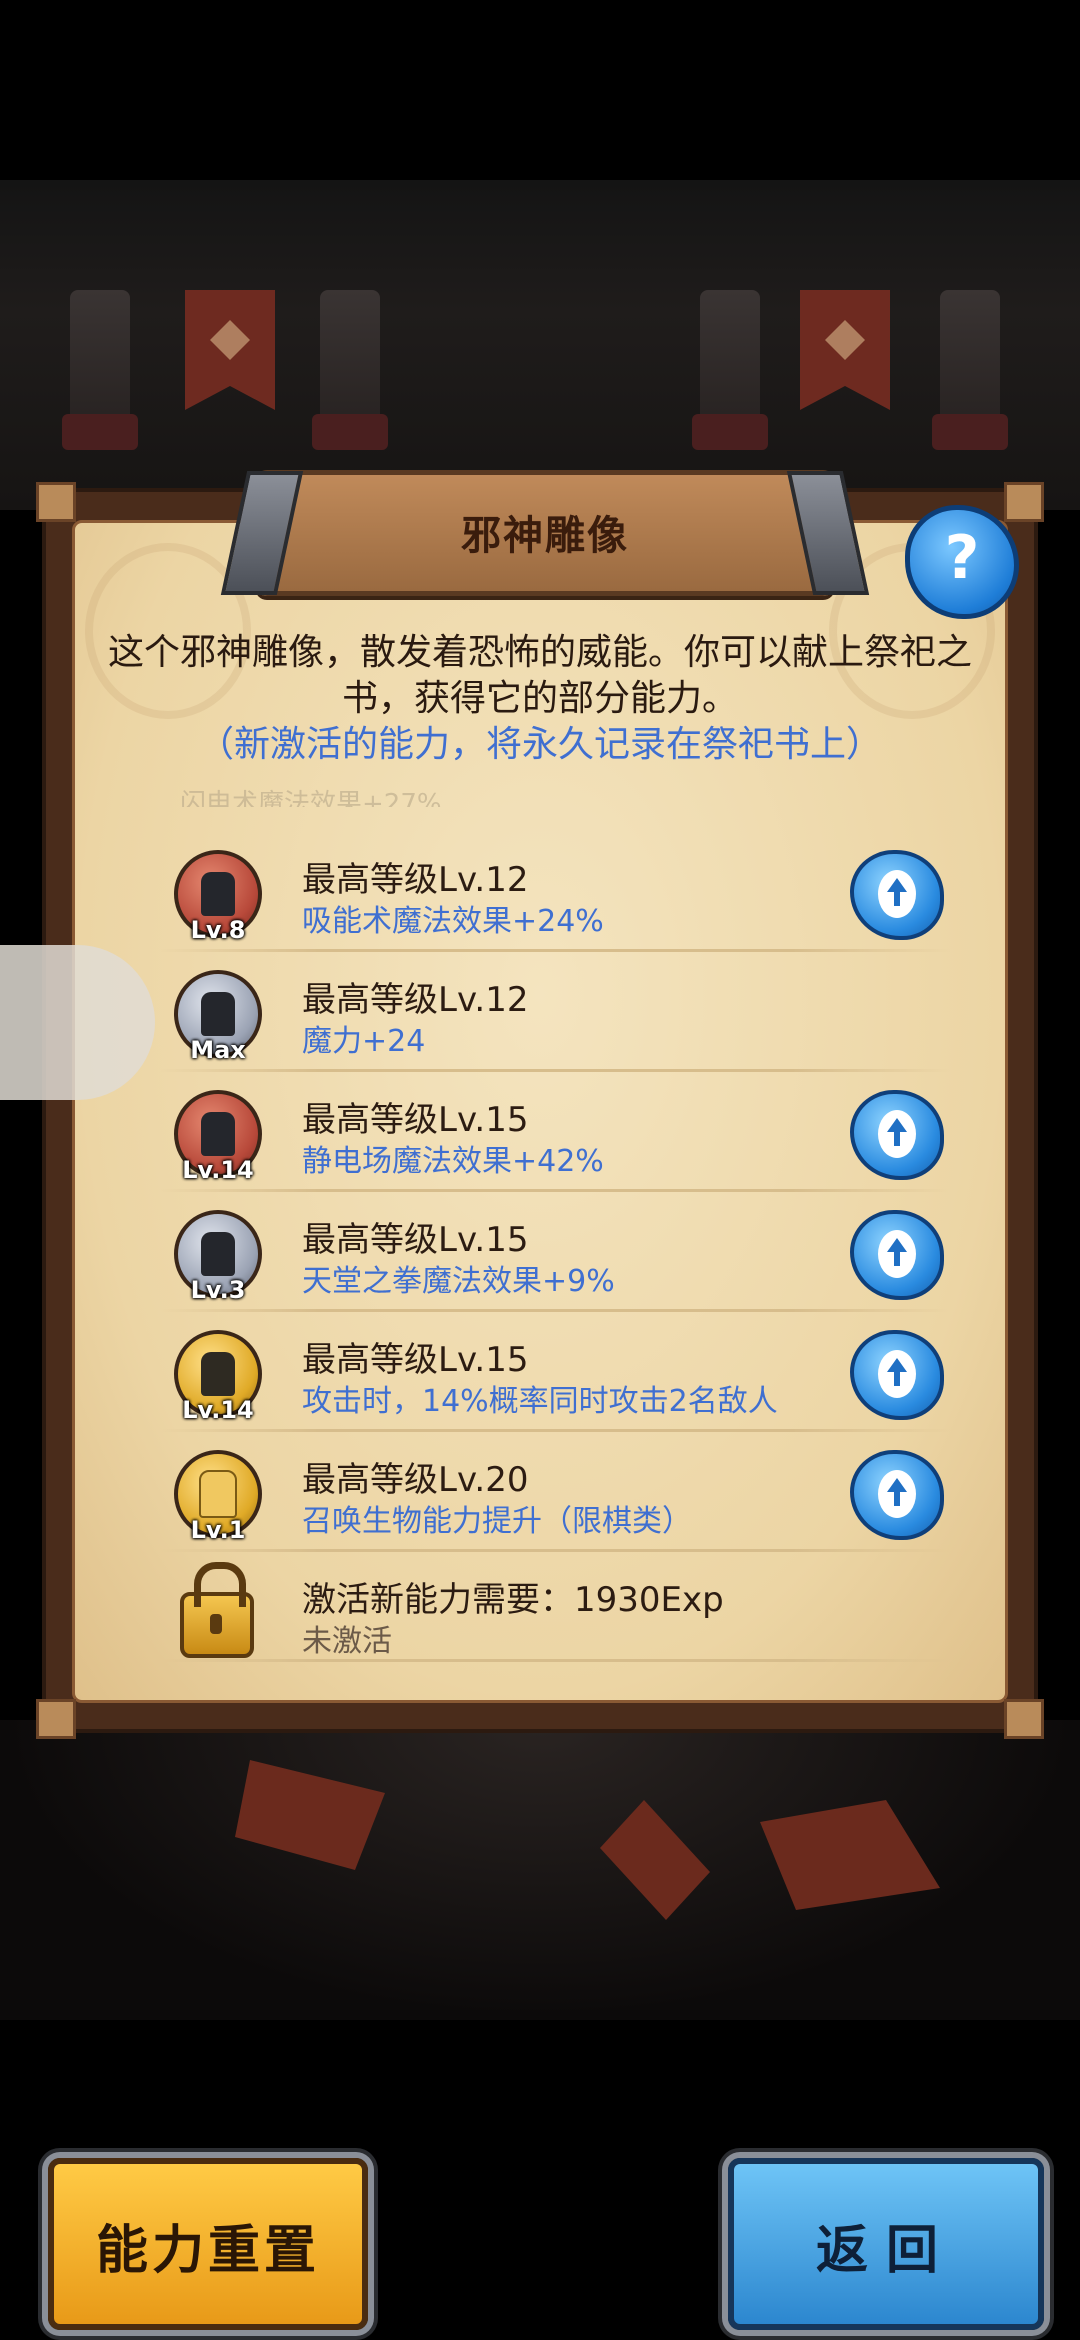 This screenshot has height=2340, width=1080. I want to click on unlock-requirement: 激活新能力需要：1930Exp, so click(513, 1600).